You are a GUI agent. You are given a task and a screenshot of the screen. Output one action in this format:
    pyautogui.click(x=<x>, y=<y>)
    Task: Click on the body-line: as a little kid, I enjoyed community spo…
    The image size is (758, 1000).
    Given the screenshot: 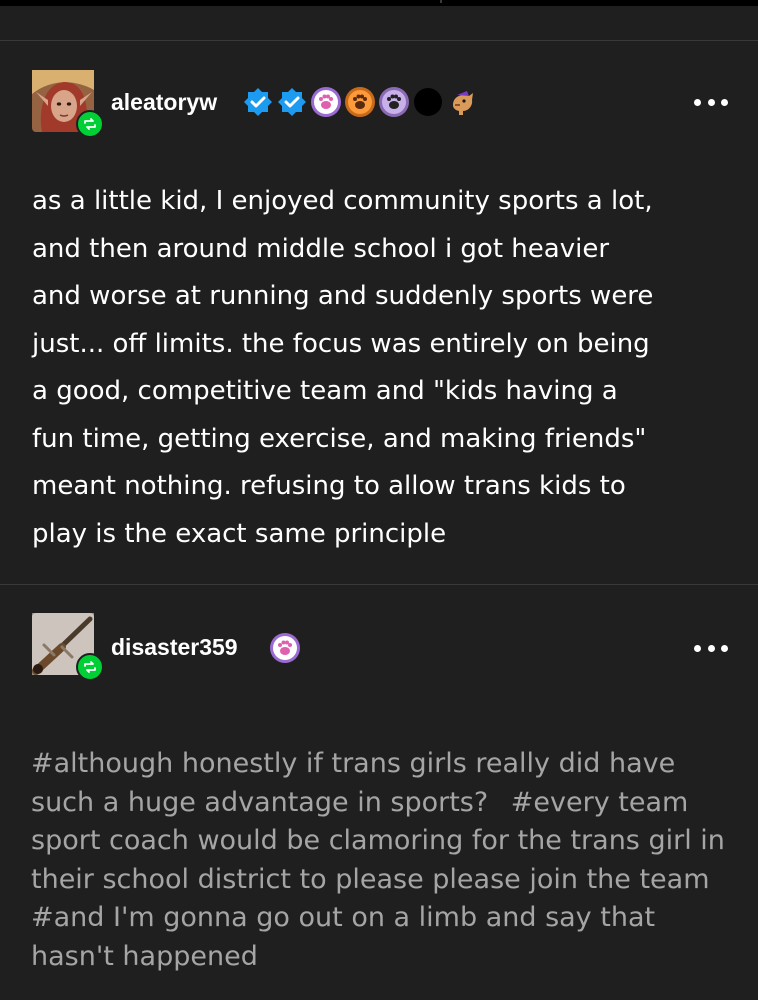 What is the action you would take?
    pyautogui.click(x=342, y=201)
    